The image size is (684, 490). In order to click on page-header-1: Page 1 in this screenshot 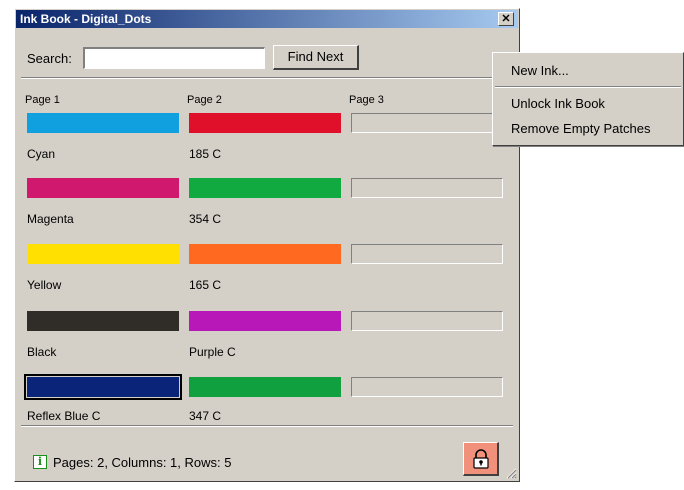, I will do `click(42, 100)`.